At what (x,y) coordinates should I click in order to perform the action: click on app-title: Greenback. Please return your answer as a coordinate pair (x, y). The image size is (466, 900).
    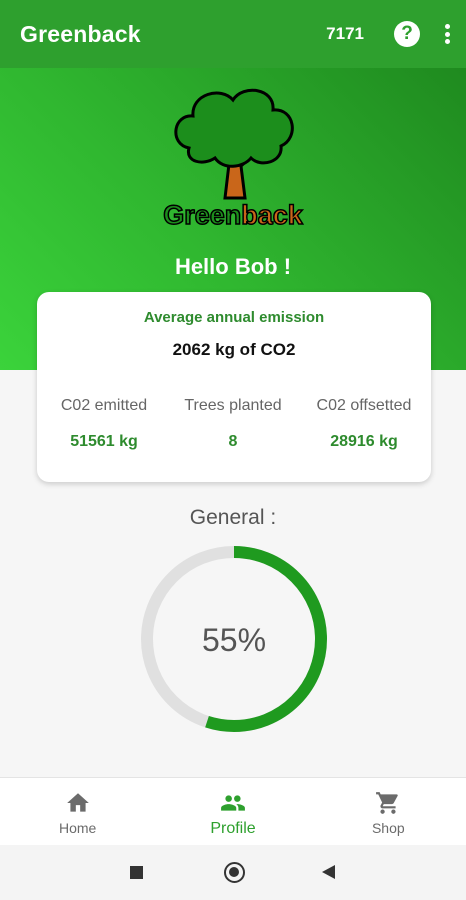
    Looking at the image, I should click on (80, 33).